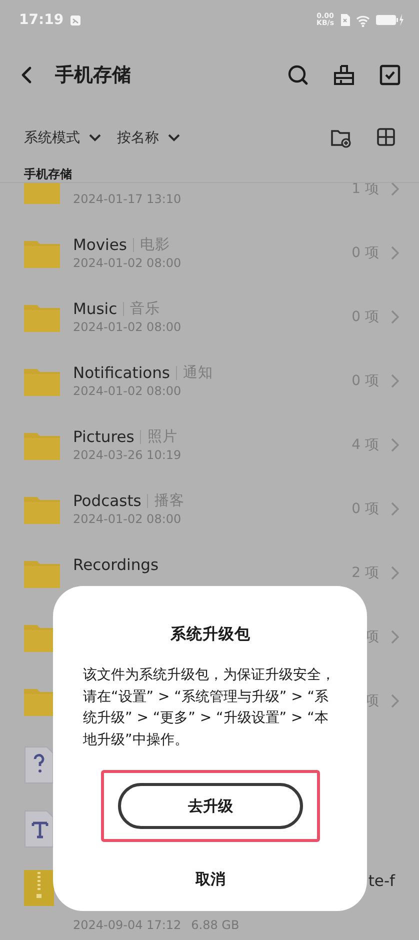  I want to click on new-folder-button, so click(341, 138).